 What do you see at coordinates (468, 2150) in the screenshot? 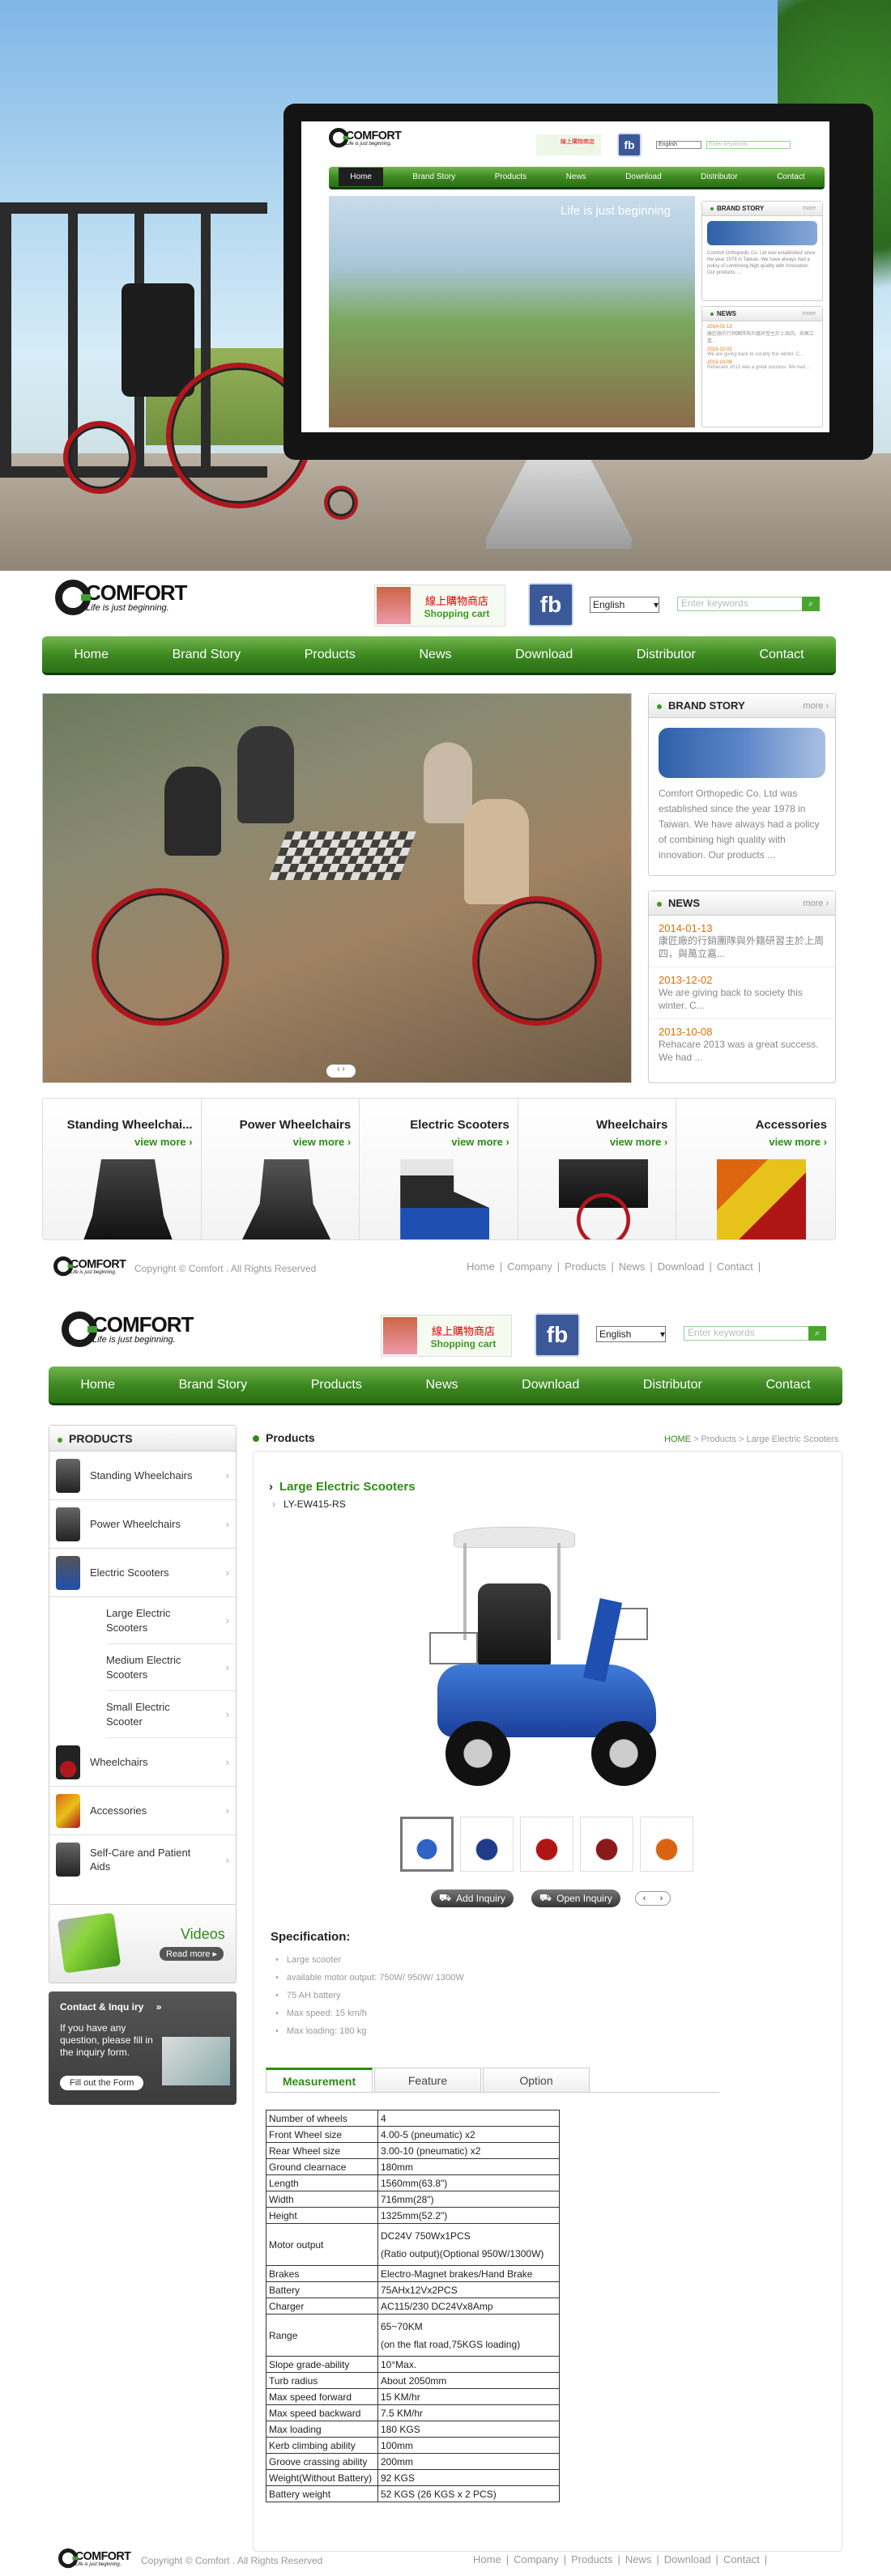
I see `spec-value: 3.00-10 (pneumatic) x2` at bounding box center [468, 2150].